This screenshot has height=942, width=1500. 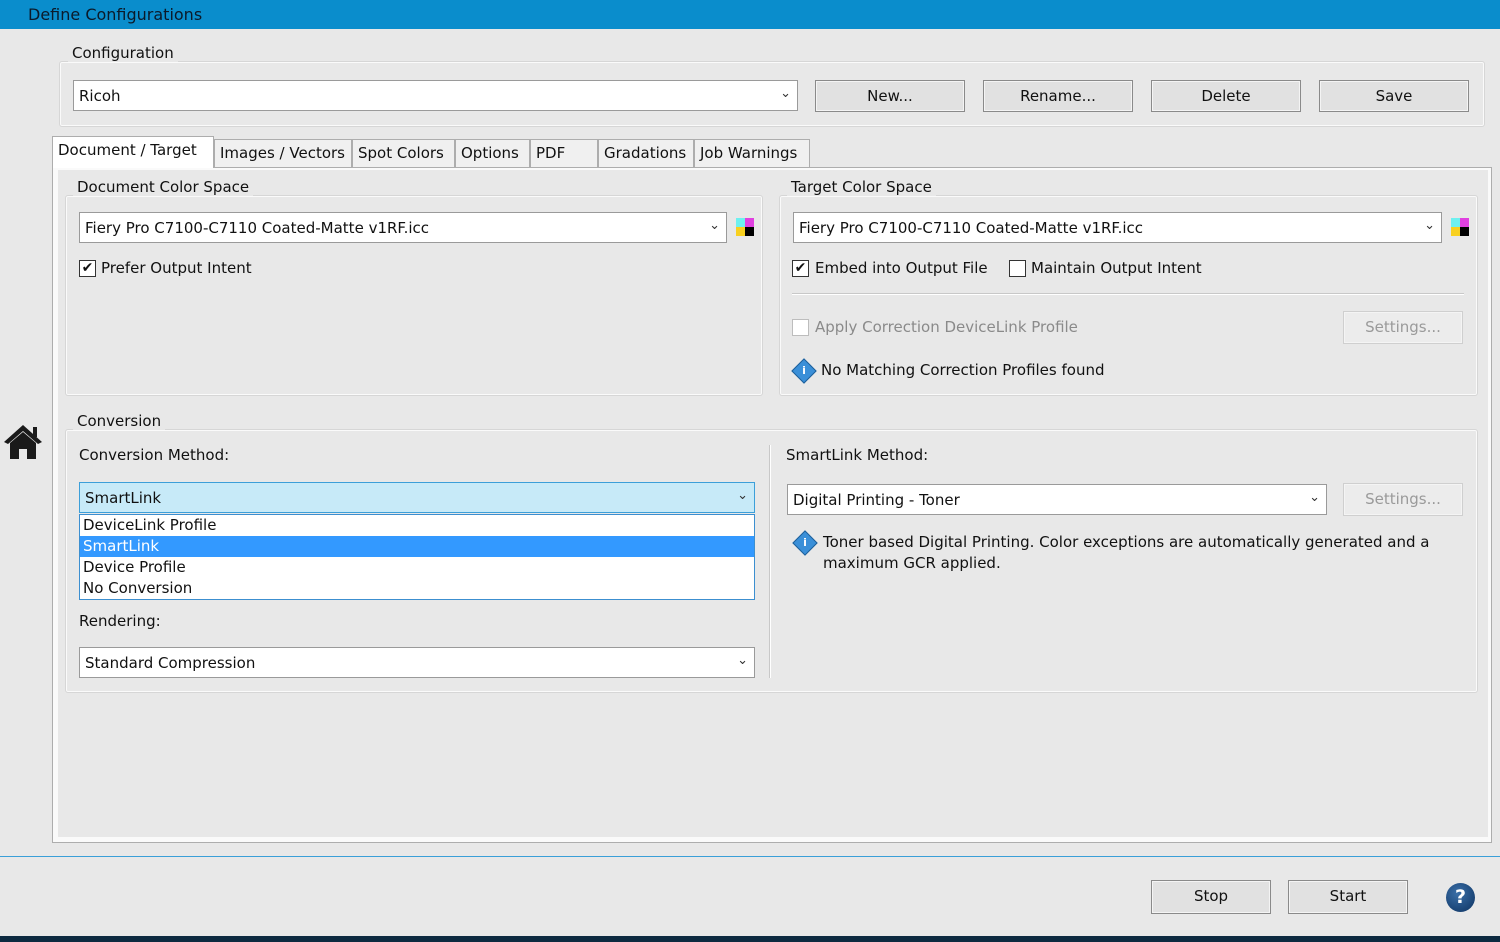 What do you see at coordinates (752, 153) in the screenshot?
I see `tab-job-warnings: Job Warnings` at bounding box center [752, 153].